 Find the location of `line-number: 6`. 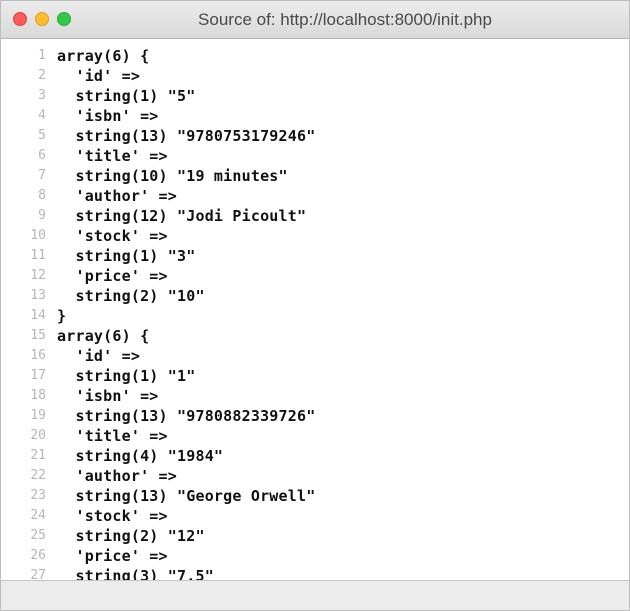

line-number: 6 is located at coordinates (42, 155).